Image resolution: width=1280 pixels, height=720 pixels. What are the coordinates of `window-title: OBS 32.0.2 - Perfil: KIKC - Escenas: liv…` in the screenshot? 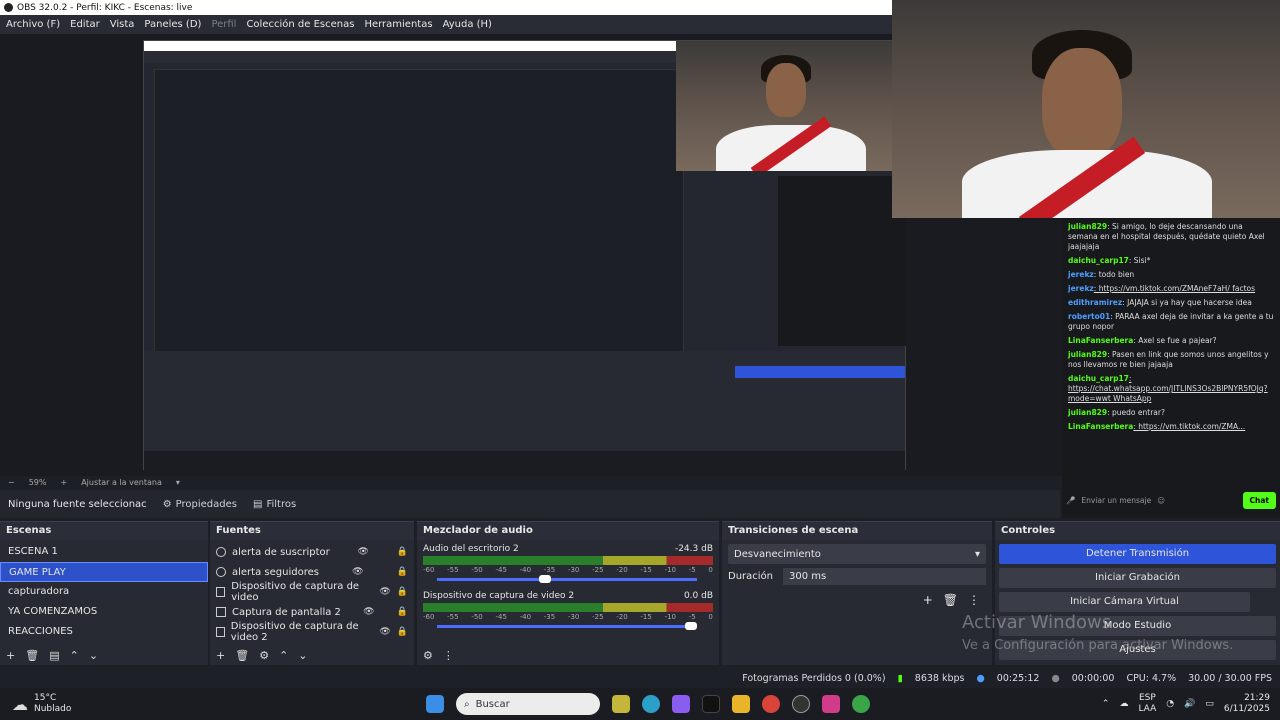 It's located at (105, 7).